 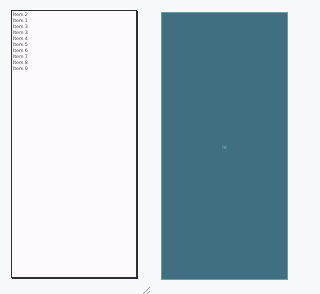 I want to click on list-item: Item 9, so click(x=74, y=70).